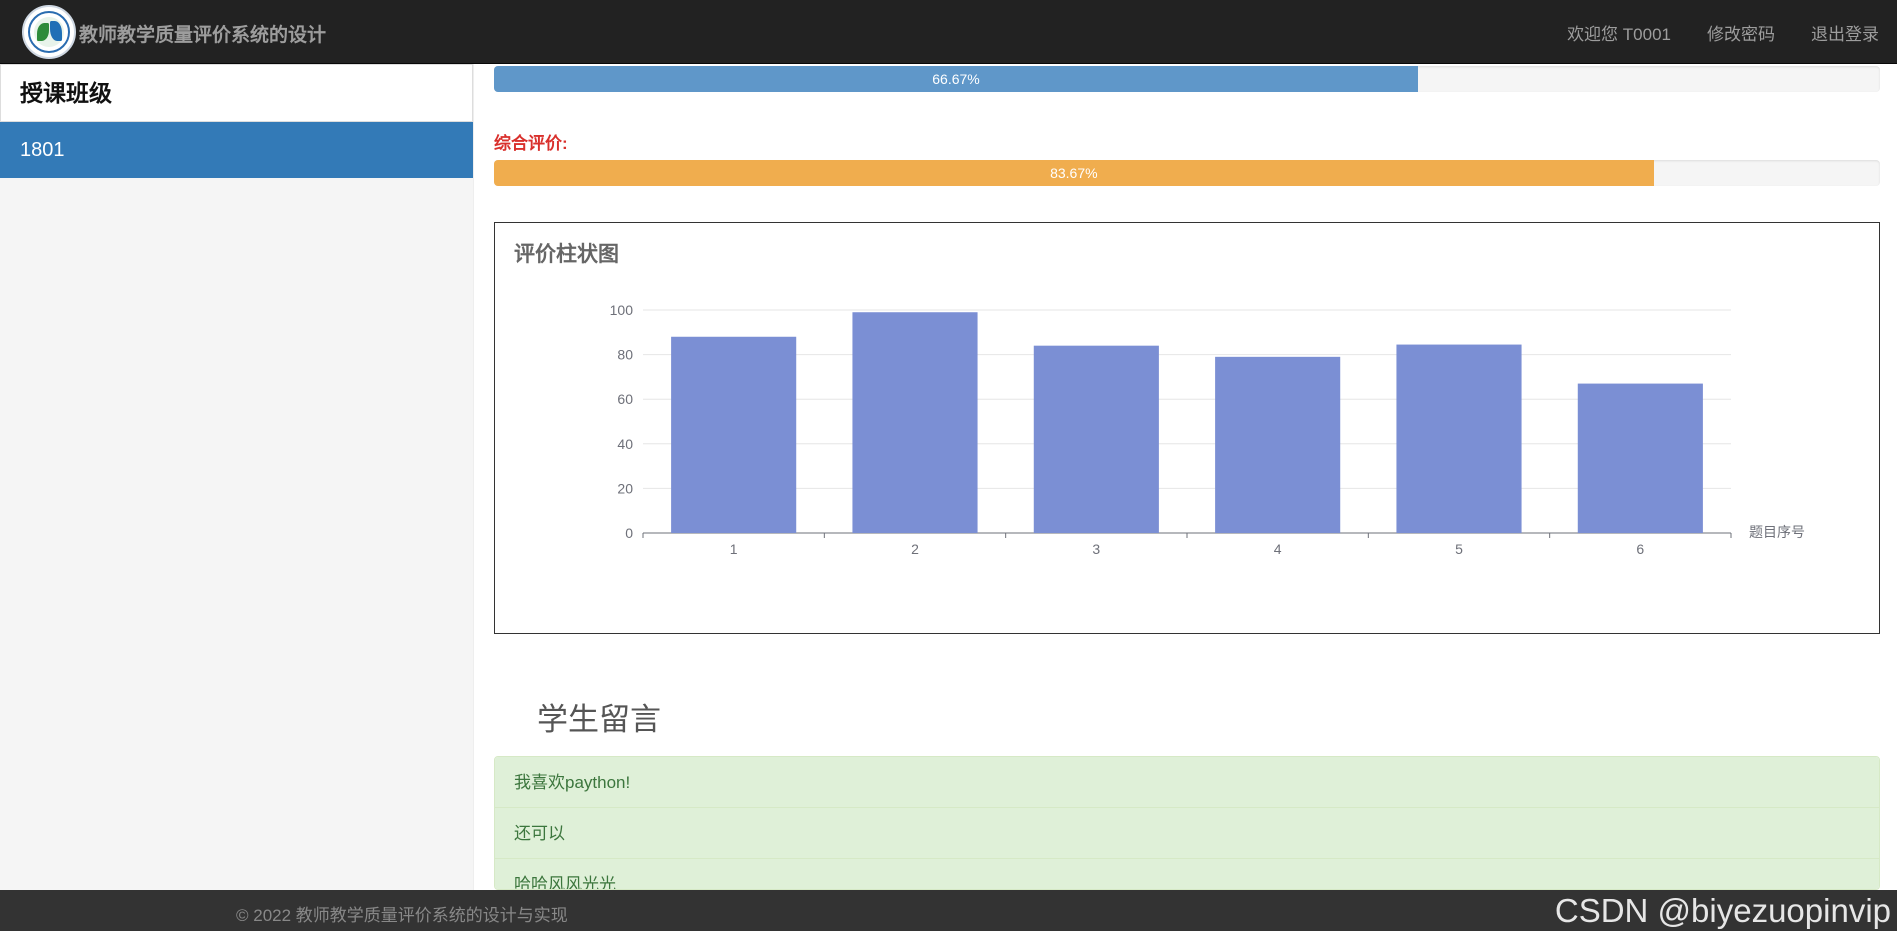 Image resolution: width=1897 pixels, height=931 pixels. I want to click on y-tick-label: 40, so click(625, 444).